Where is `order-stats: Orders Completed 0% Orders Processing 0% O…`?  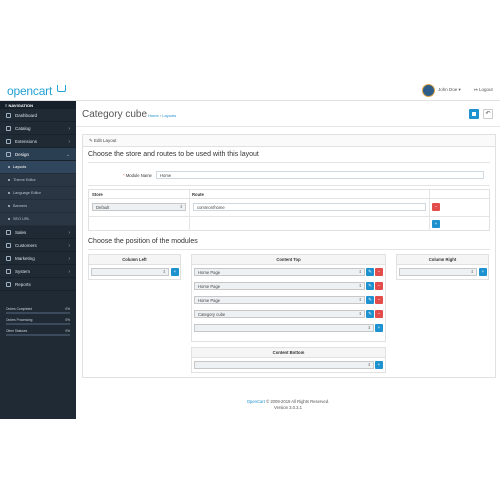
order-stats: Orders Completed 0% Orders Processing 0% O… is located at coordinates (38, 321).